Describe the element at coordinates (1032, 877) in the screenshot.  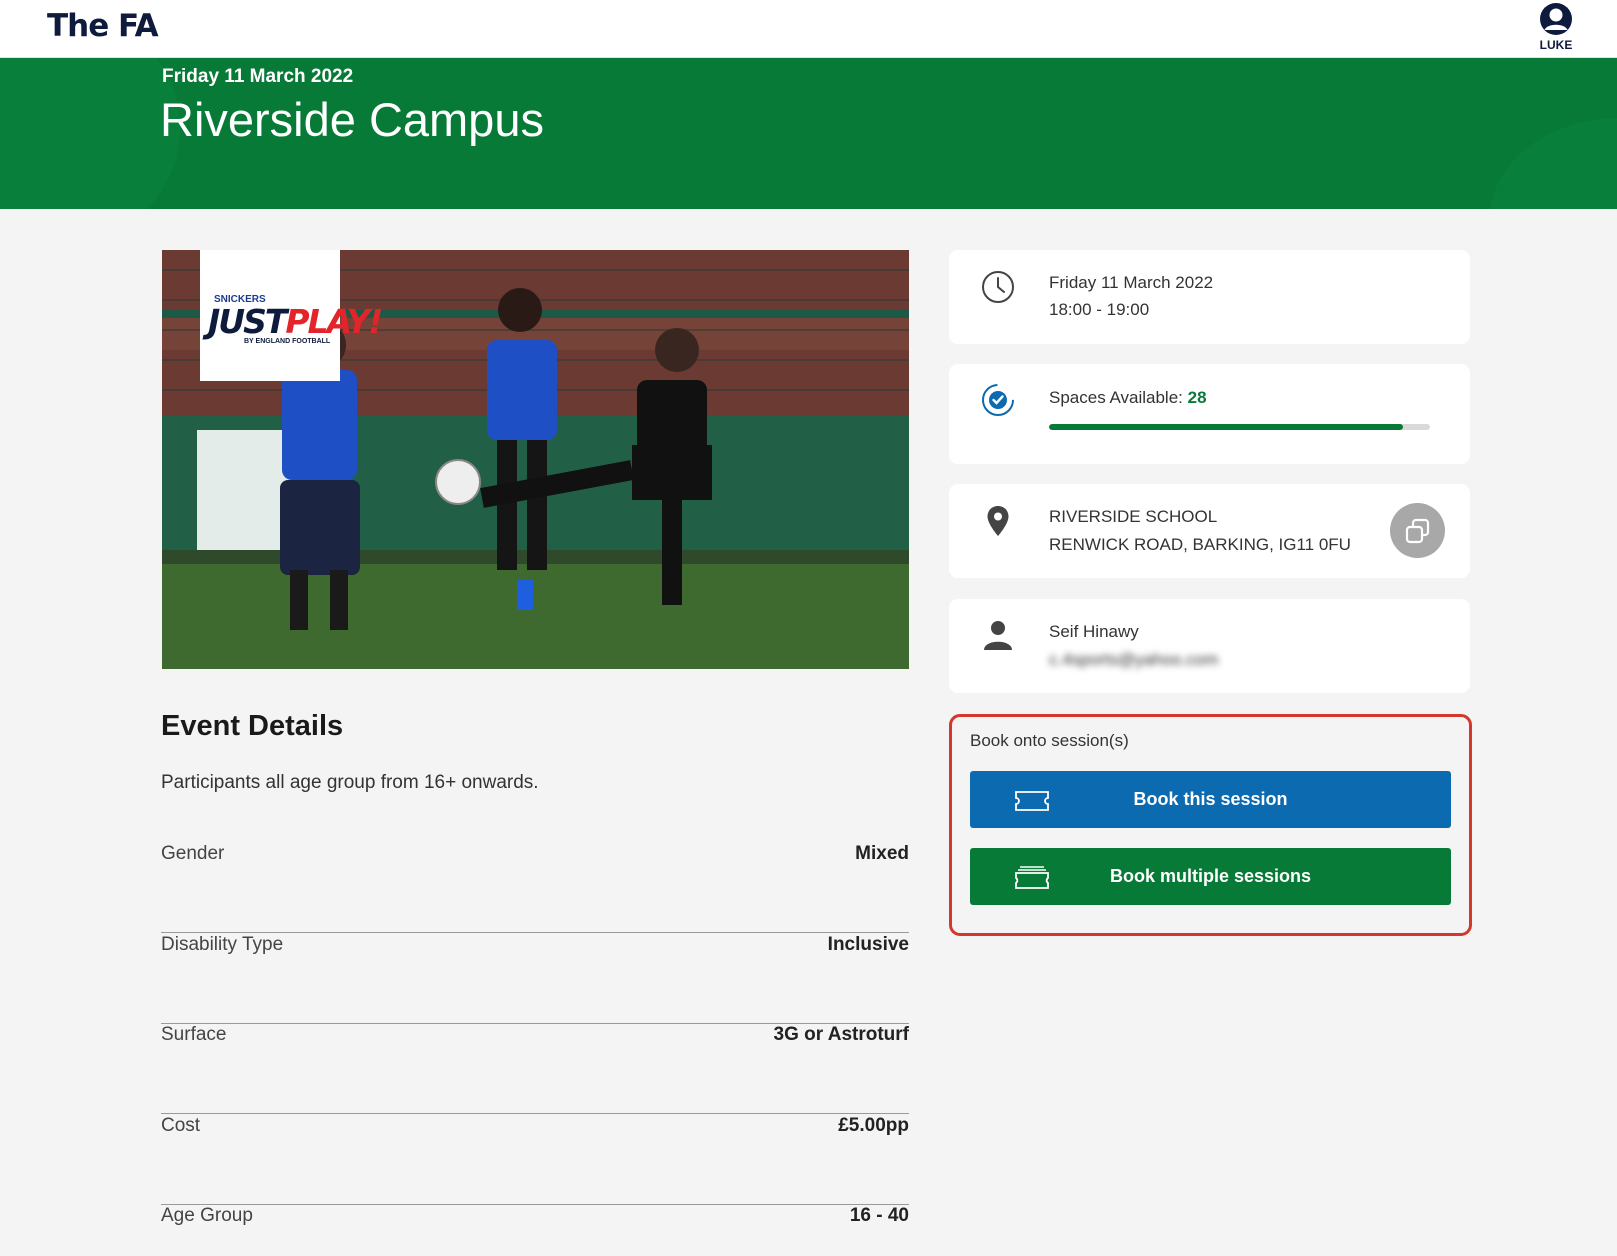
I see `tickets-stack-icon` at that location.